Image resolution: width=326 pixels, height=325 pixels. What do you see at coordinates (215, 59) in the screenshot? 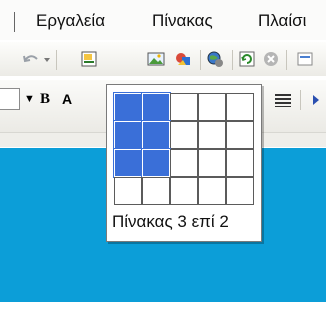
I see `web-globe-icon` at bounding box center [215, 59].